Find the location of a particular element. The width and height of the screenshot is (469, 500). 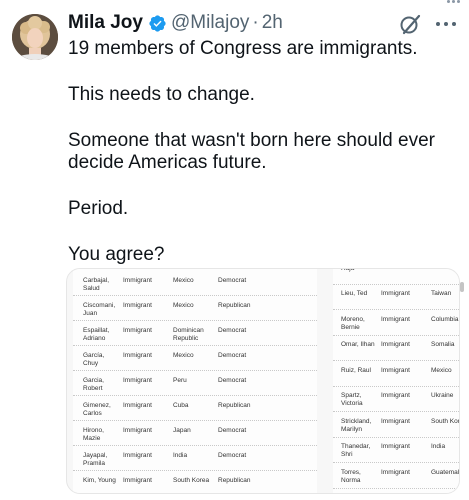

table-row: Thanedar, ShriImmigrantIndiaDemocrat is located at coordinates (396, 450).